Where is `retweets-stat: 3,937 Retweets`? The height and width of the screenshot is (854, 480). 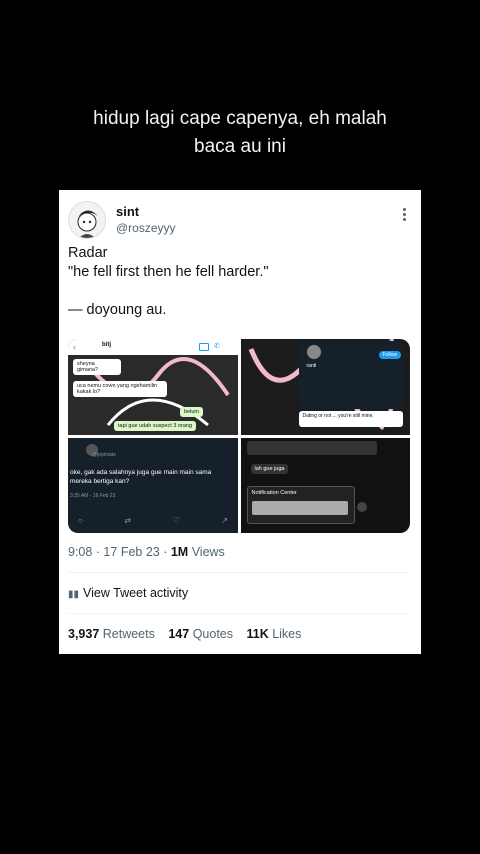
retweets-stat: 3,937 Retweets is located at coordinates (111, 634).